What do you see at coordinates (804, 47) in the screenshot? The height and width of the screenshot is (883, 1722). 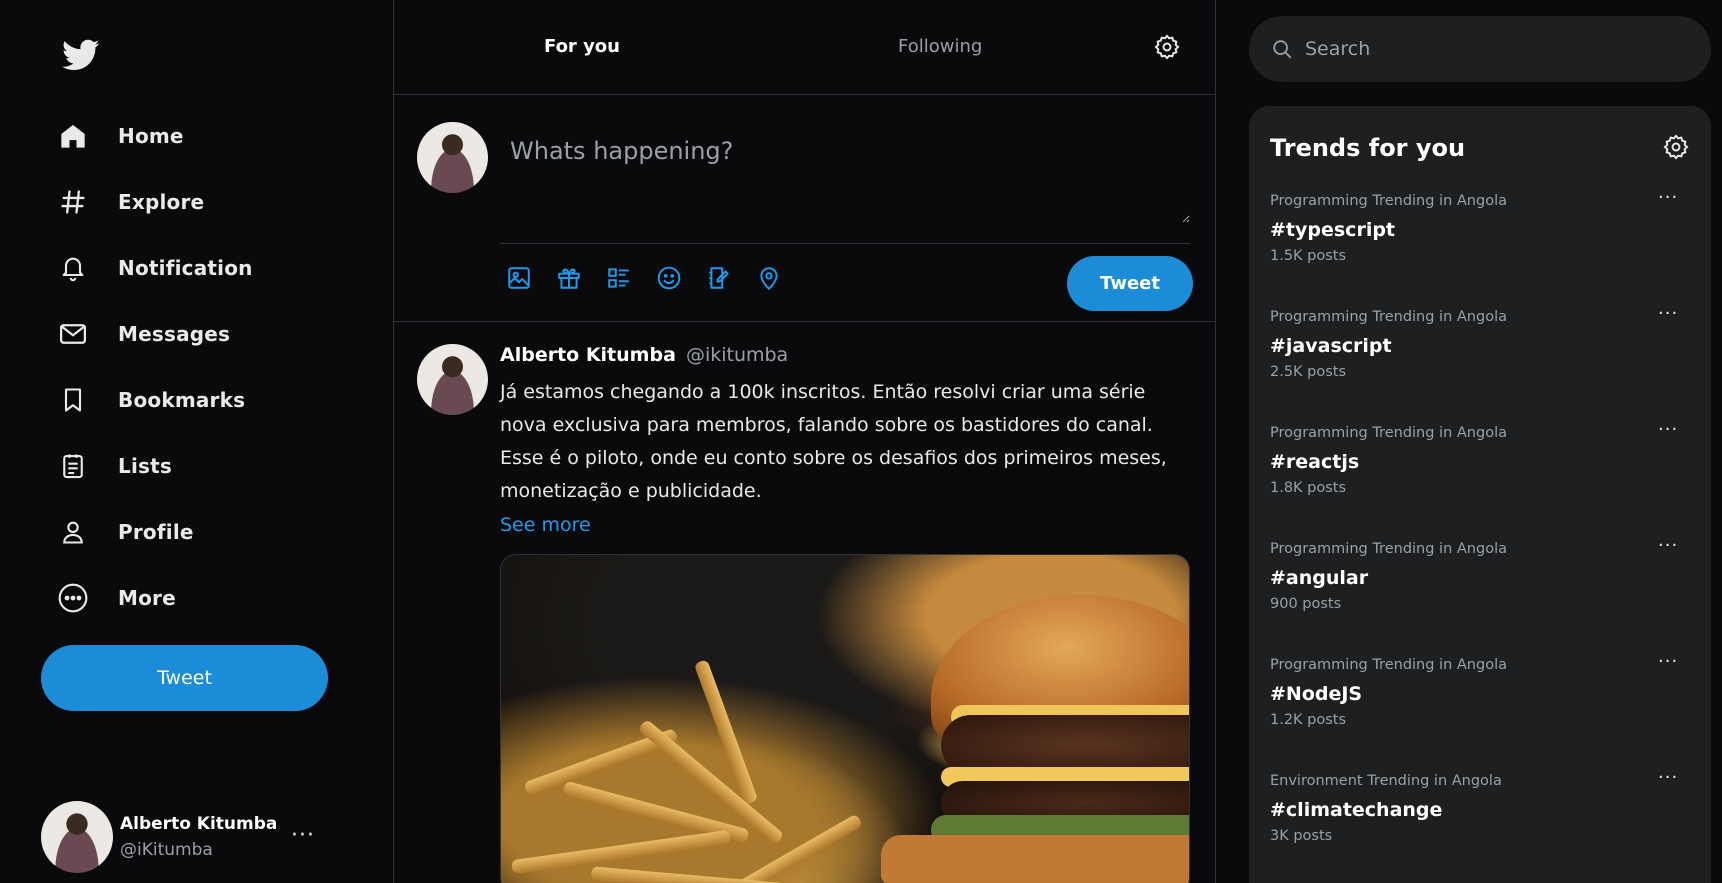 I see `timeline-tabs: For you Following` at bounding box center [804, 47].